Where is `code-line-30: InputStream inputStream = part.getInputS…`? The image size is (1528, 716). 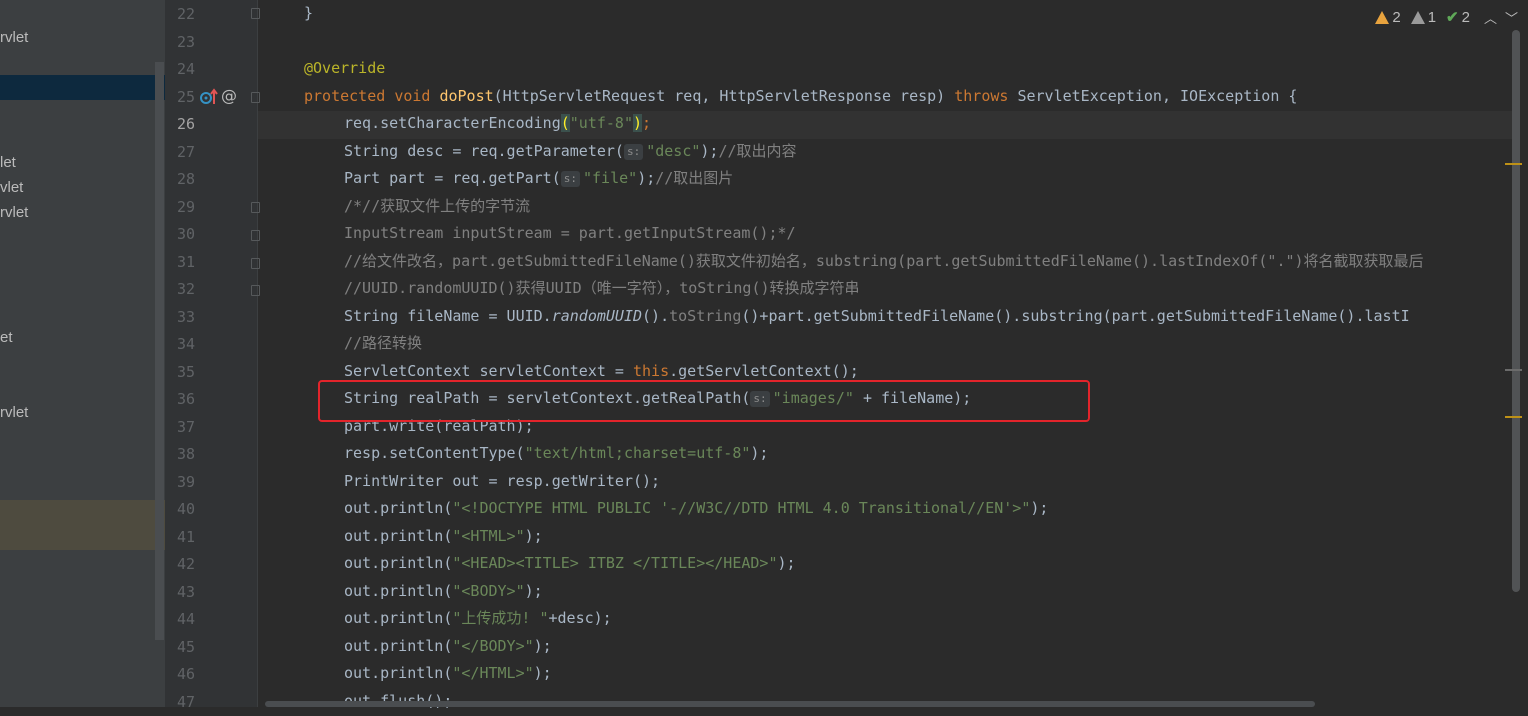
code-line-30: InputStream inputStream = part.getInputS… is located at coordinates (570, 234).